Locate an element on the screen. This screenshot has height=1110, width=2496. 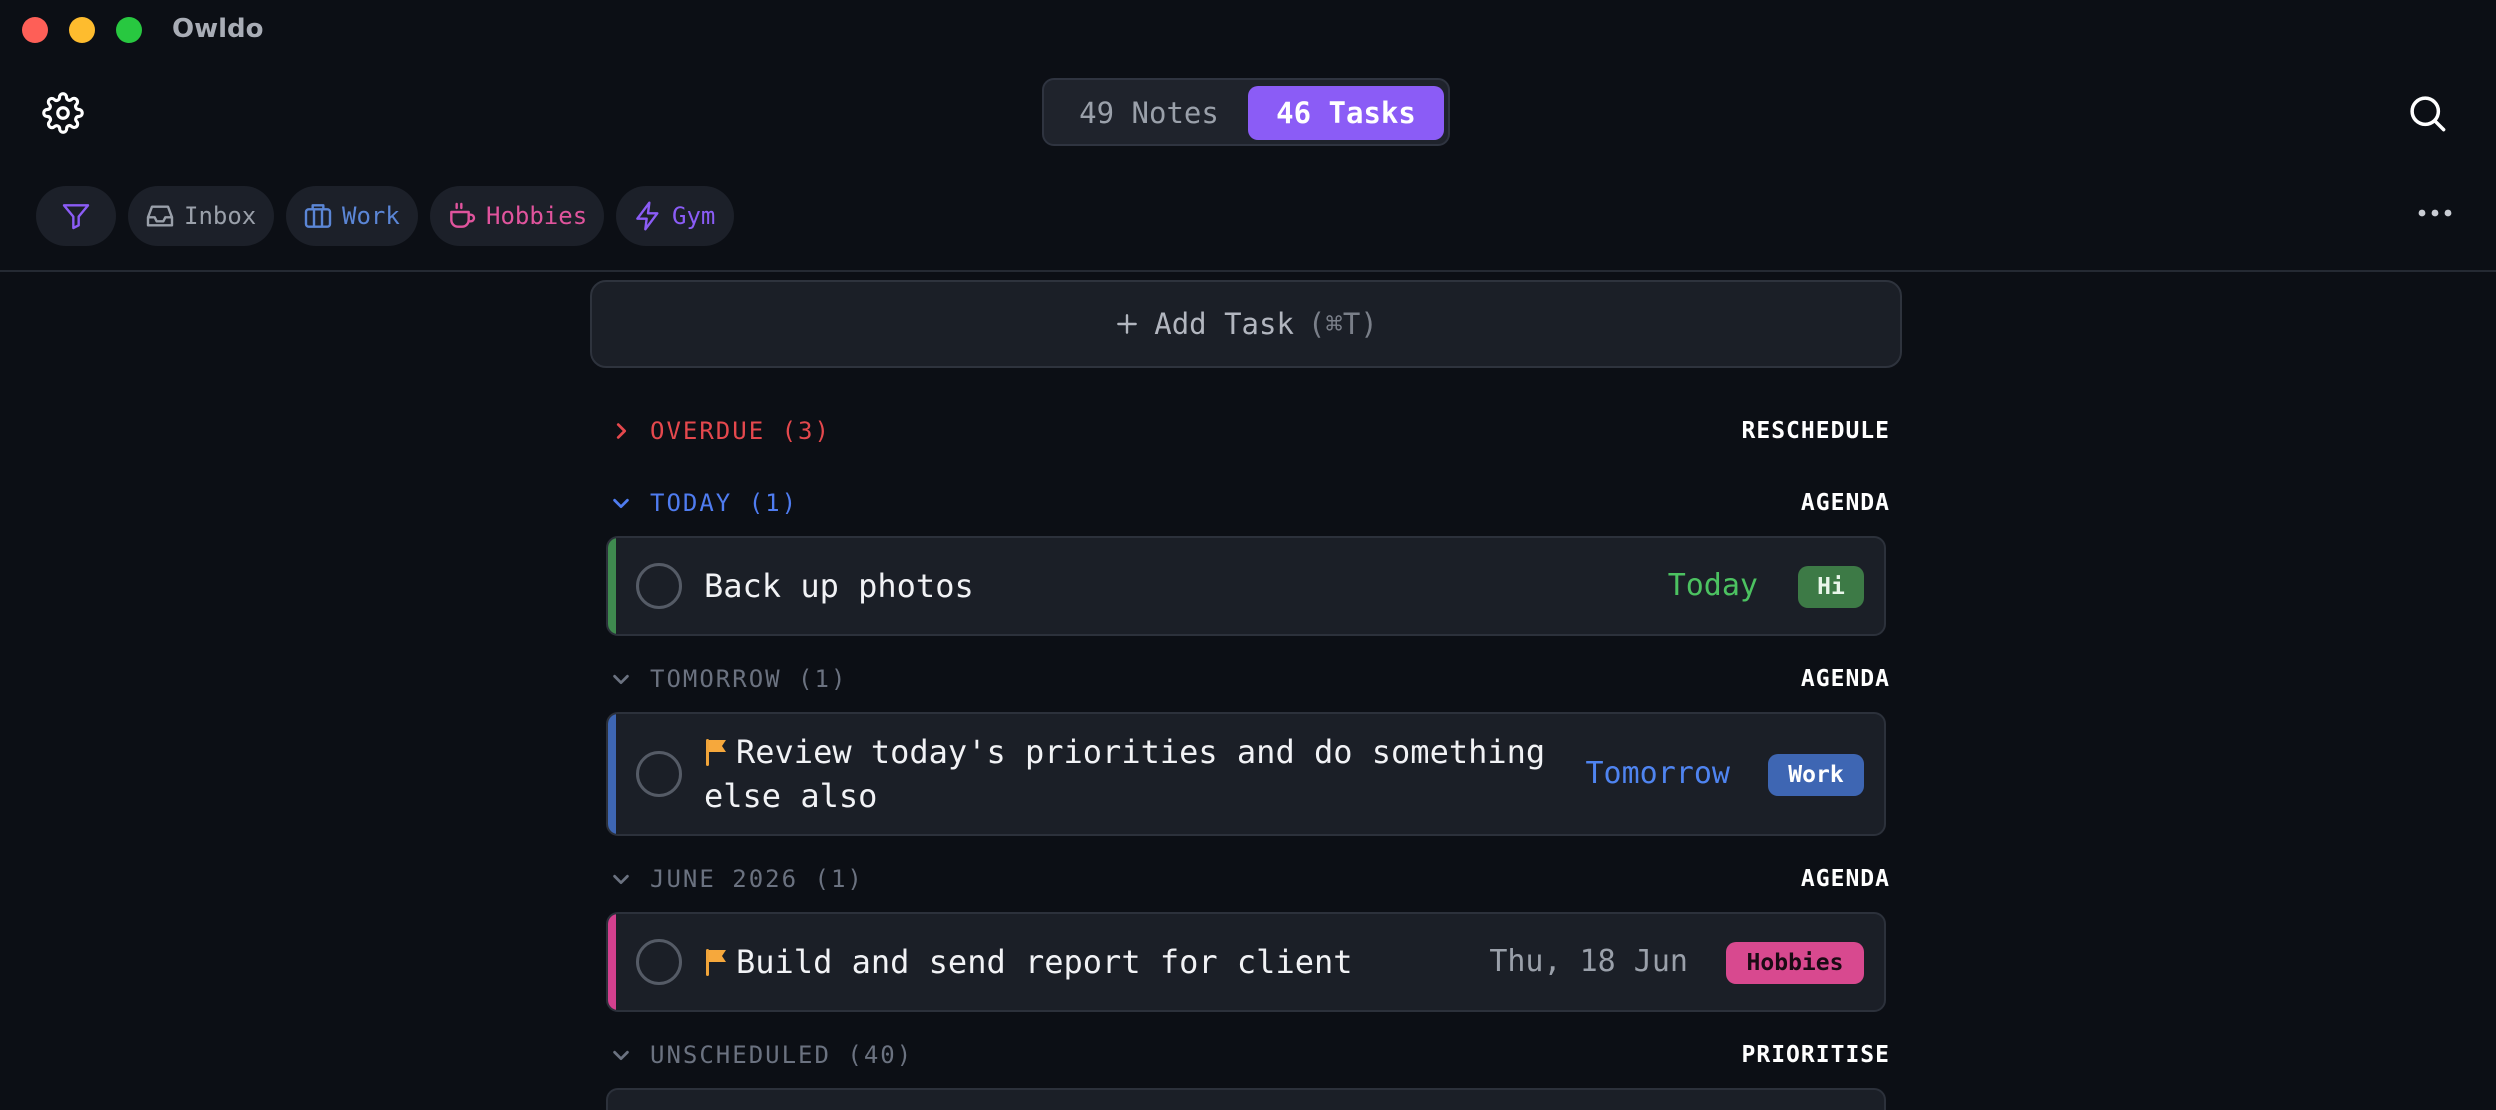
section-toggle-tomorrow: TOMORROW (1) is located at coordinates (728, 679).